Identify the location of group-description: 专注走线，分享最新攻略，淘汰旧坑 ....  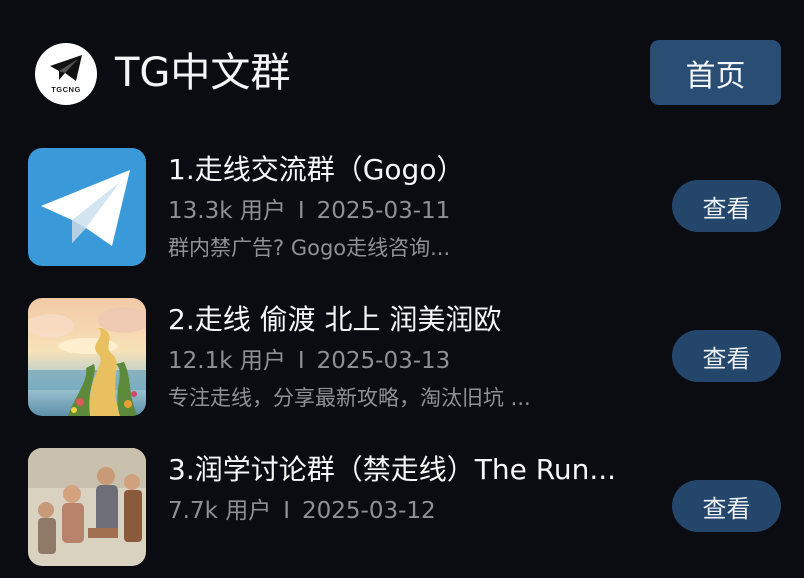
(349, 398).